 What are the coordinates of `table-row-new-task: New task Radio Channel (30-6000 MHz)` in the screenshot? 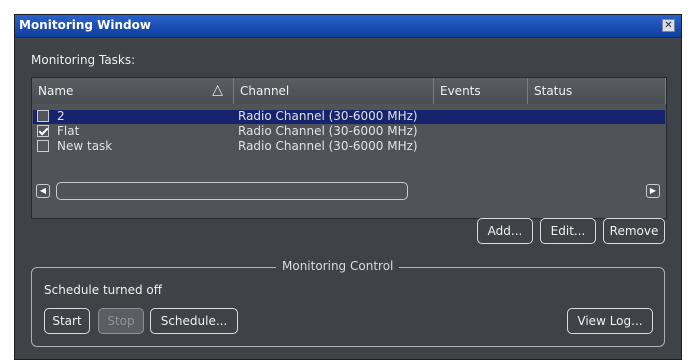 It's located at (349, 146).